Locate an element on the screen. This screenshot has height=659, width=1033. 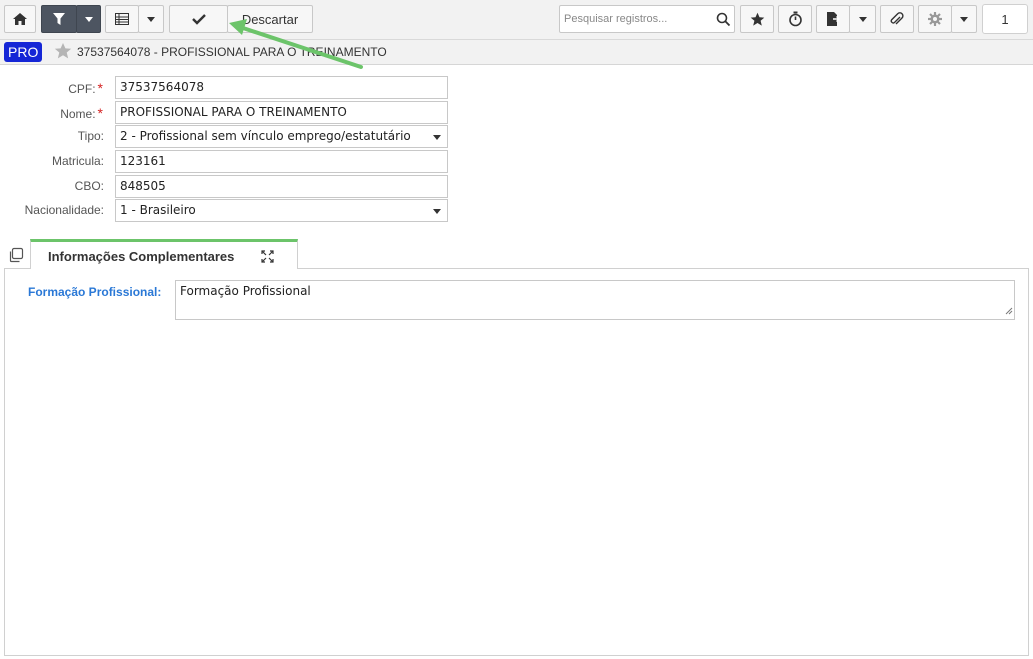
cpf-field: 37537564078 is located at coordinates (281, 87).